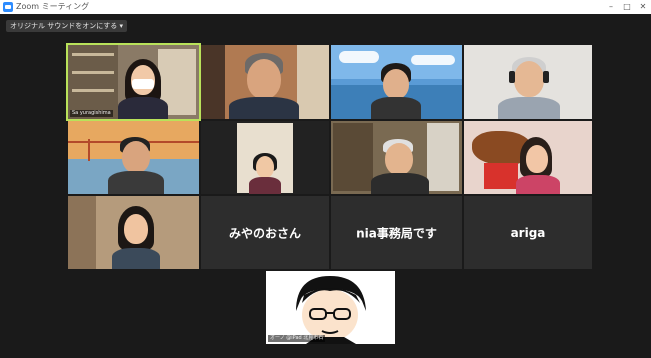 This screenshot has width=651, height=358. What do you see at coordinates (91, 113) in the screenshot?
I see `participant-name: Sa yuragishima` at bounding box center [91, 113].